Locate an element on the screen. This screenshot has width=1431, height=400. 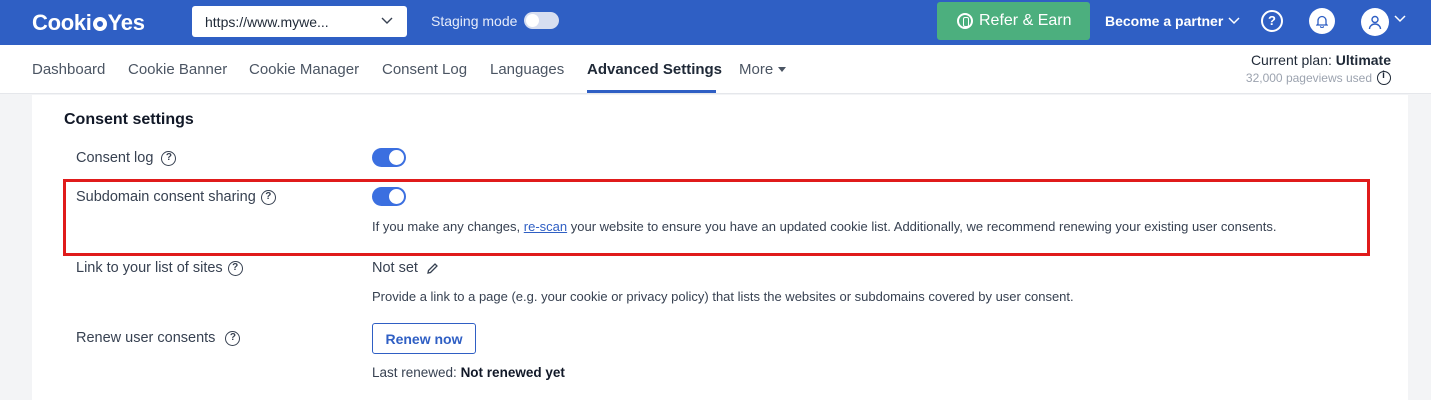
rescan-link: re-scan is located at coordinates (545, 226).